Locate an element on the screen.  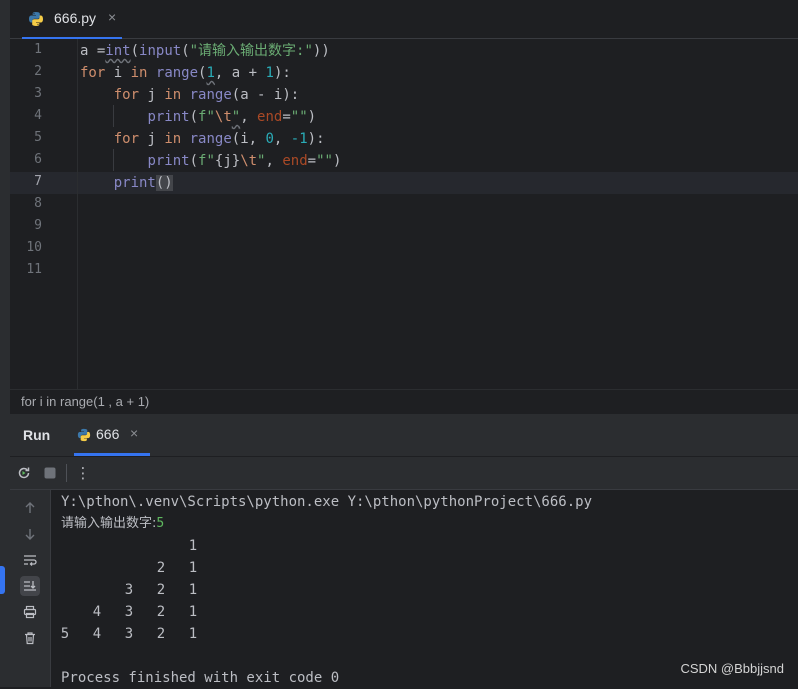
close-run-tab-icon: × is located at coordinates (134, 433).